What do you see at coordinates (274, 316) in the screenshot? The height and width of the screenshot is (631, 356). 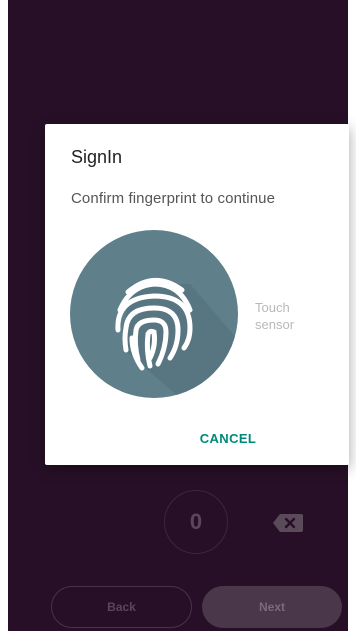 I see `touch-sensor-label: Touch sensor` at bounding box center [274, 316].